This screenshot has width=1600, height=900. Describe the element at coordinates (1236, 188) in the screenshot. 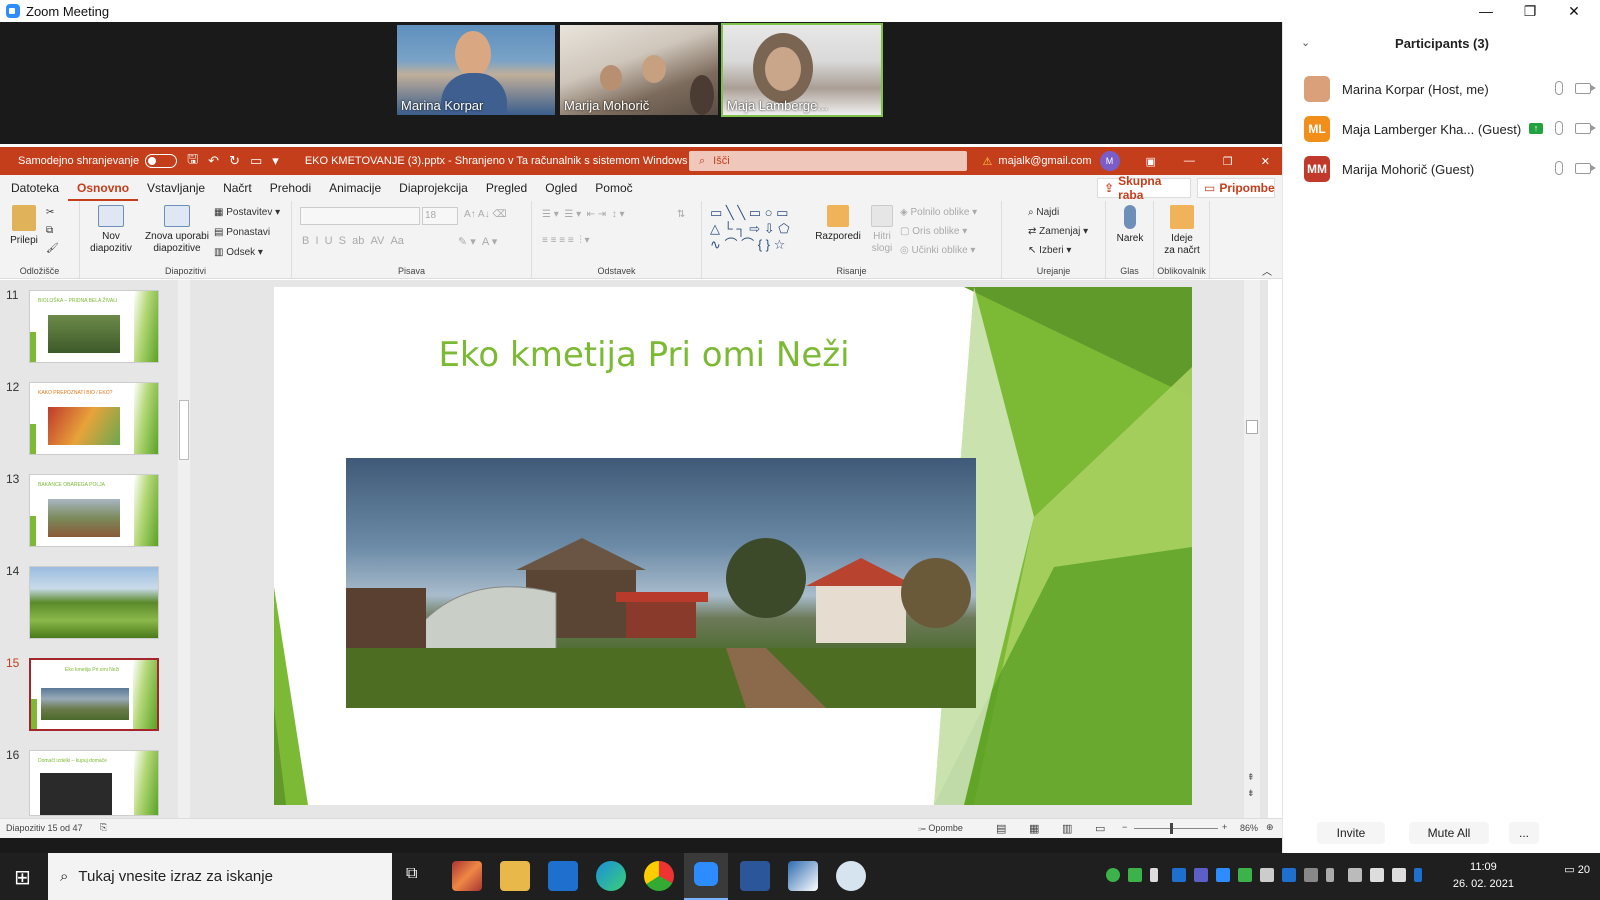

I see `comments-button: ▭ Pripombe` at that location.